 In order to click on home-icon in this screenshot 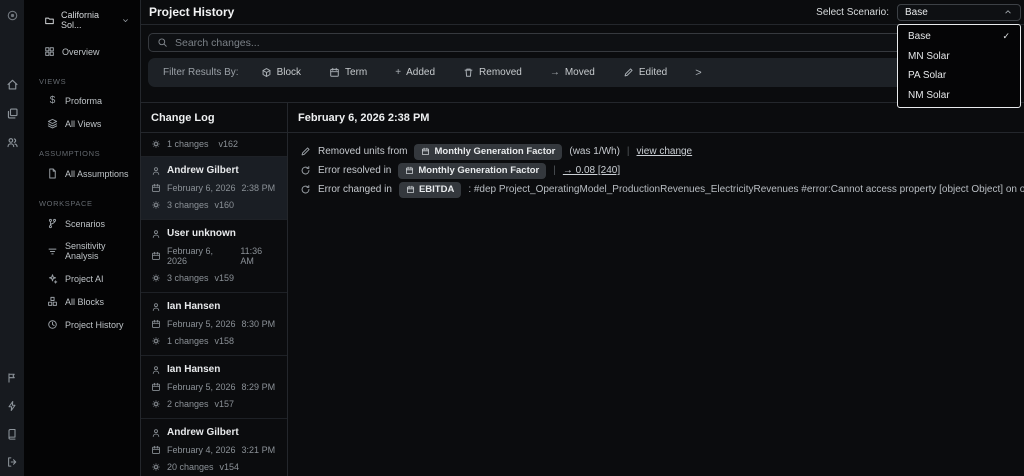, I will do `click(12, 84)`.